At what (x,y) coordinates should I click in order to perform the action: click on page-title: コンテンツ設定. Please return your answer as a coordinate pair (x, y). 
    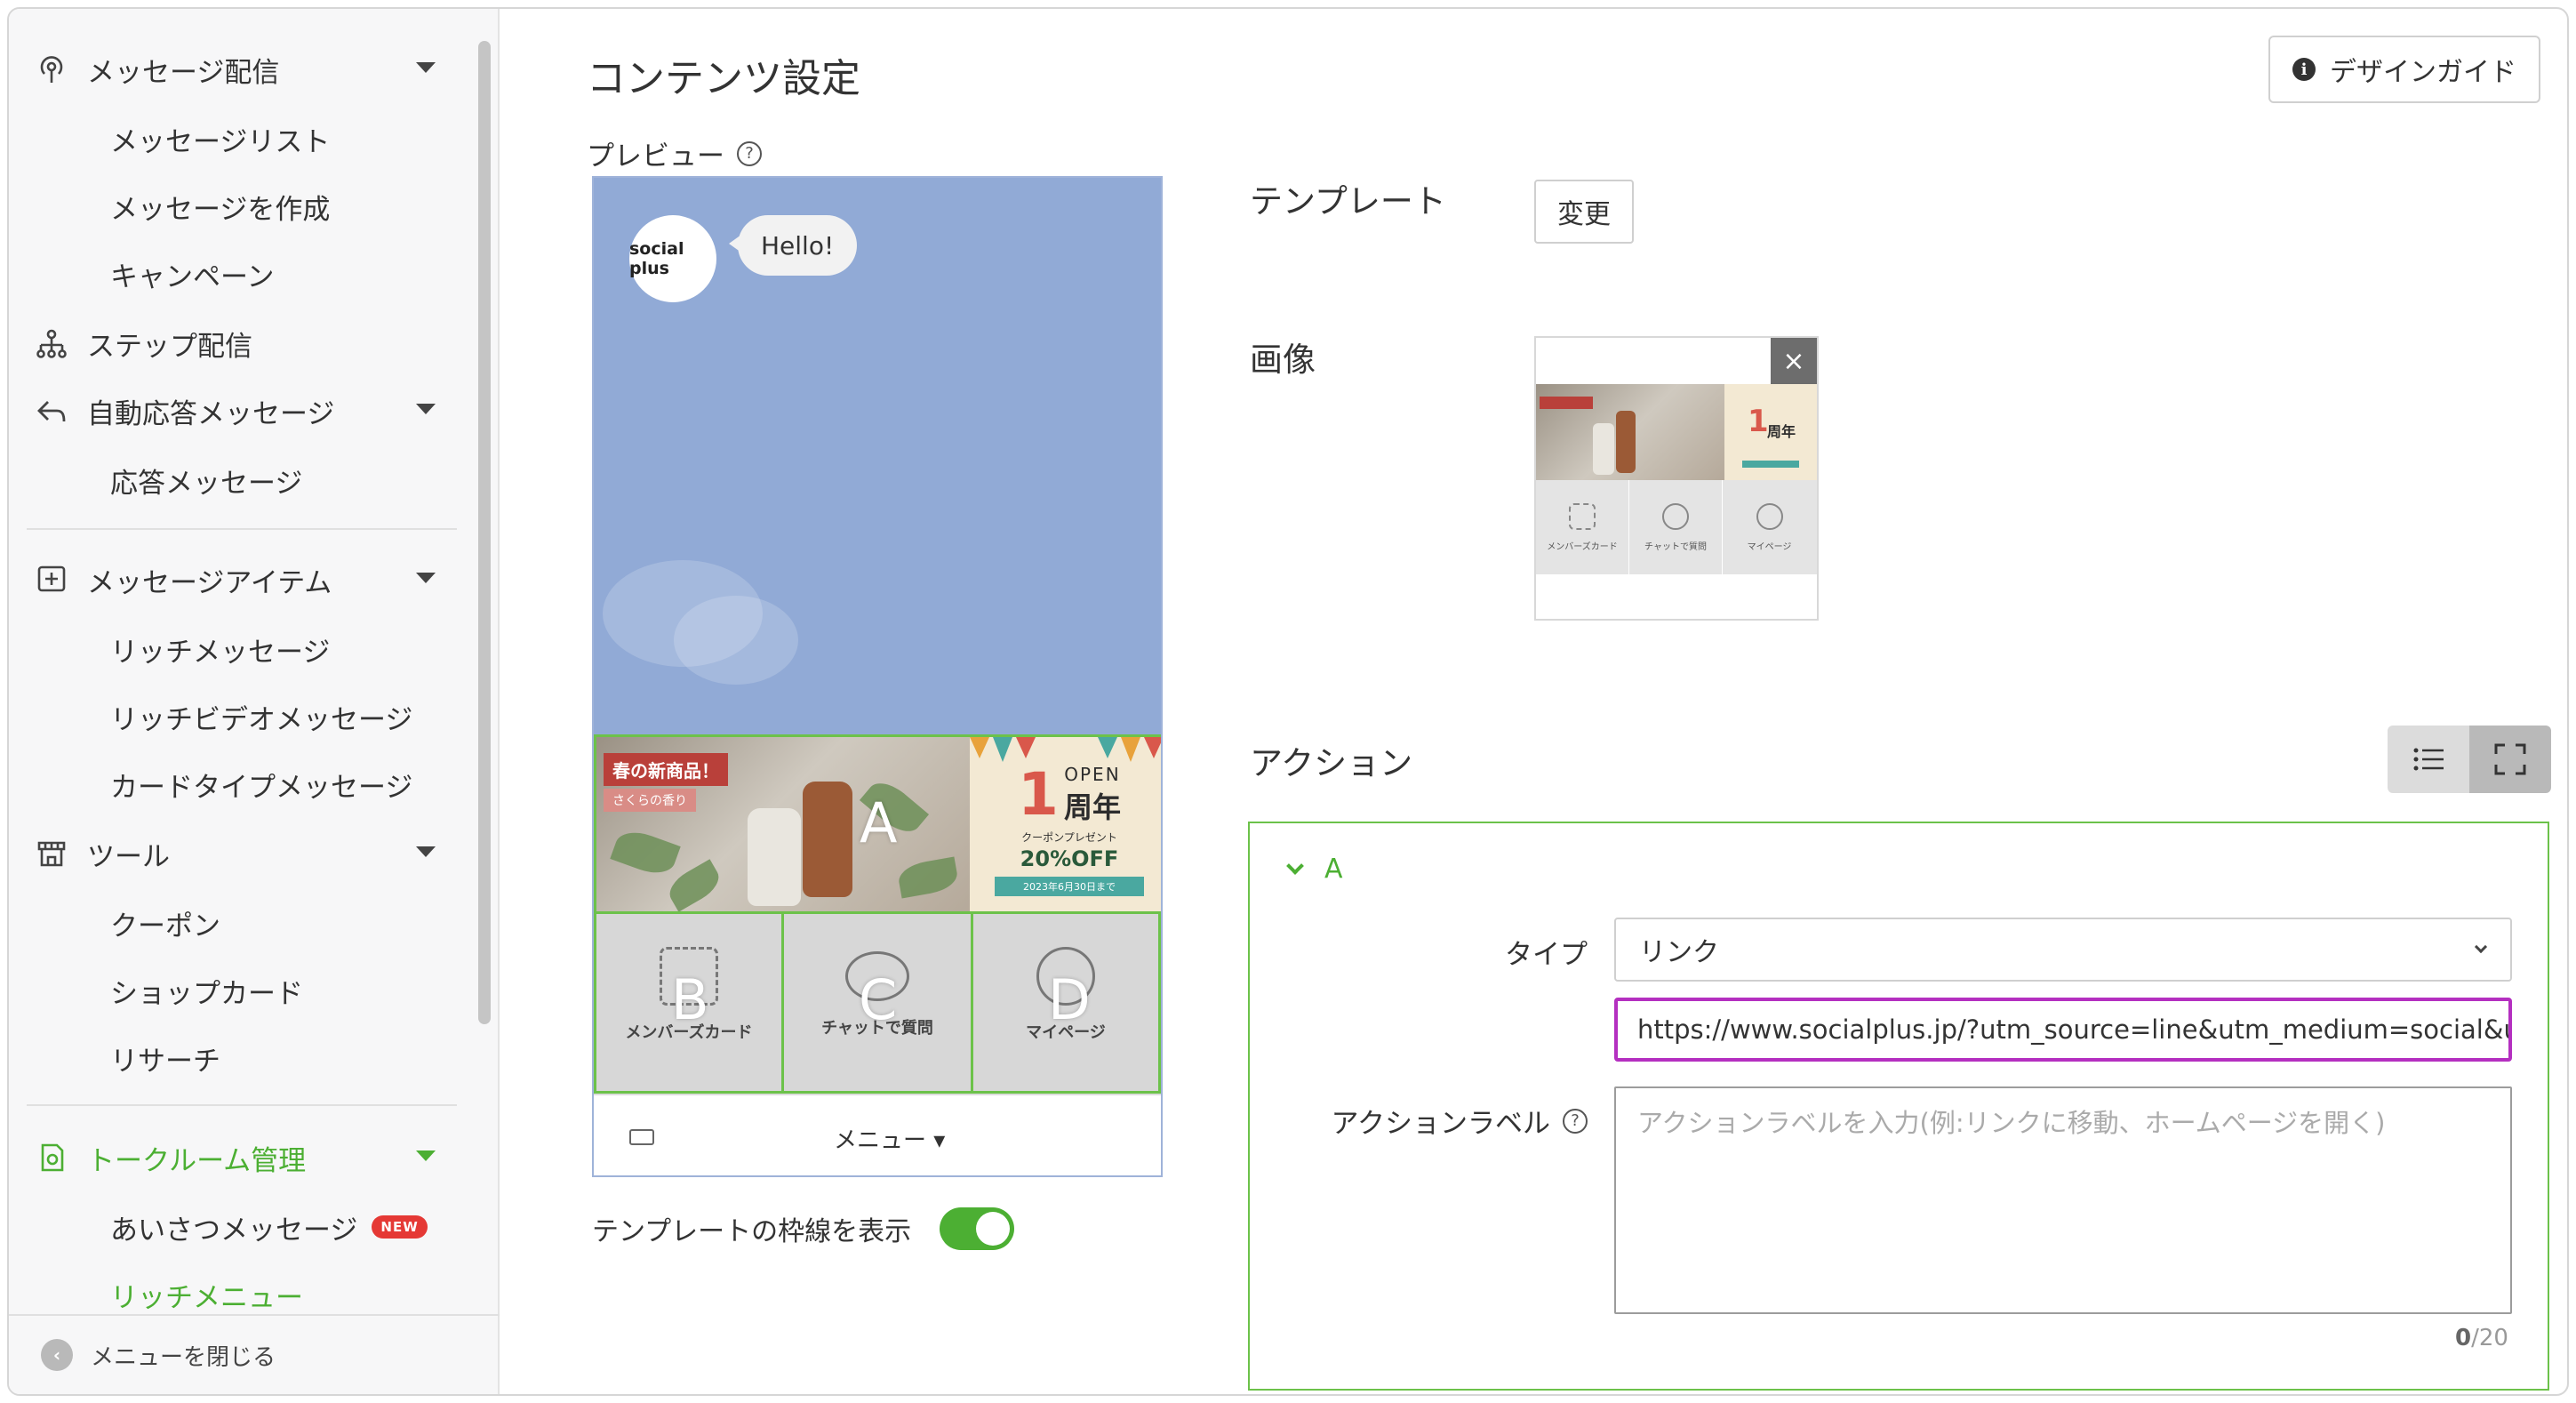
    Looking at the image, I should click on (723, 79).